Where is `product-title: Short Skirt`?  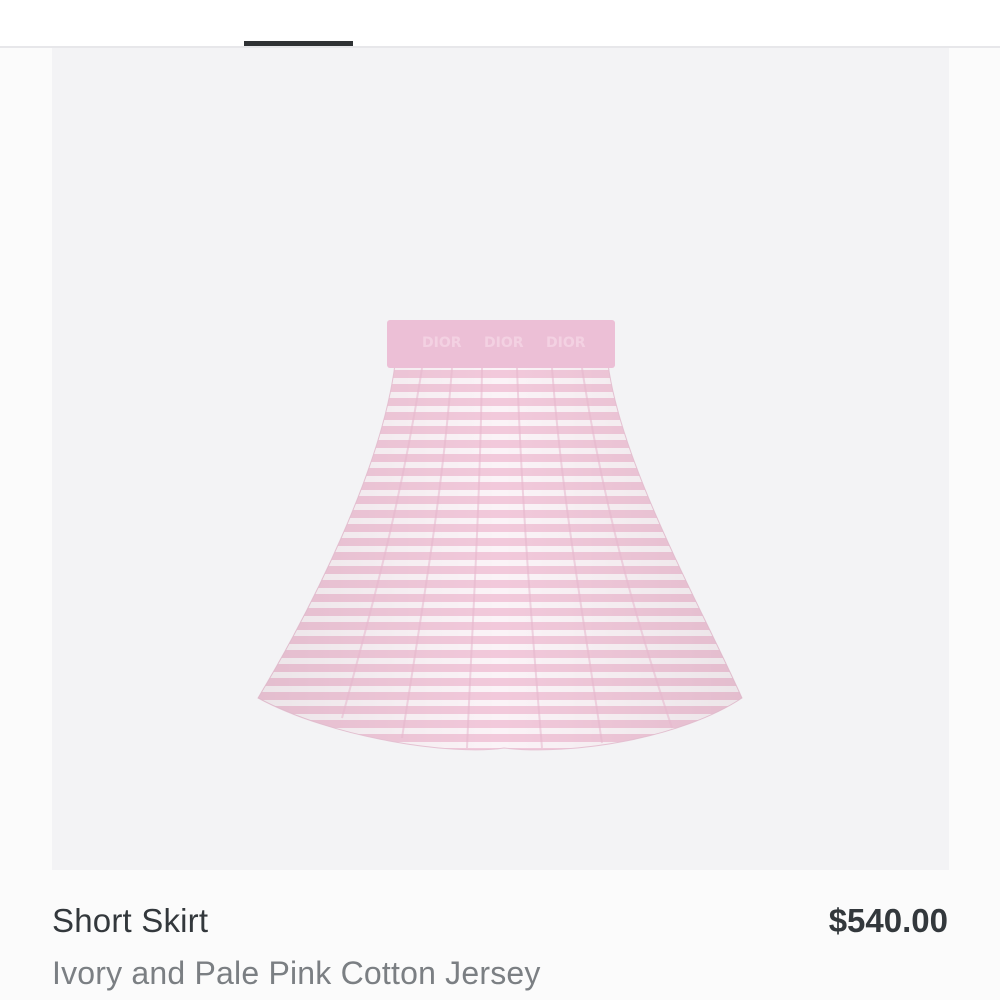
product-title: Short Skirt is located at coordinates (130, 920).